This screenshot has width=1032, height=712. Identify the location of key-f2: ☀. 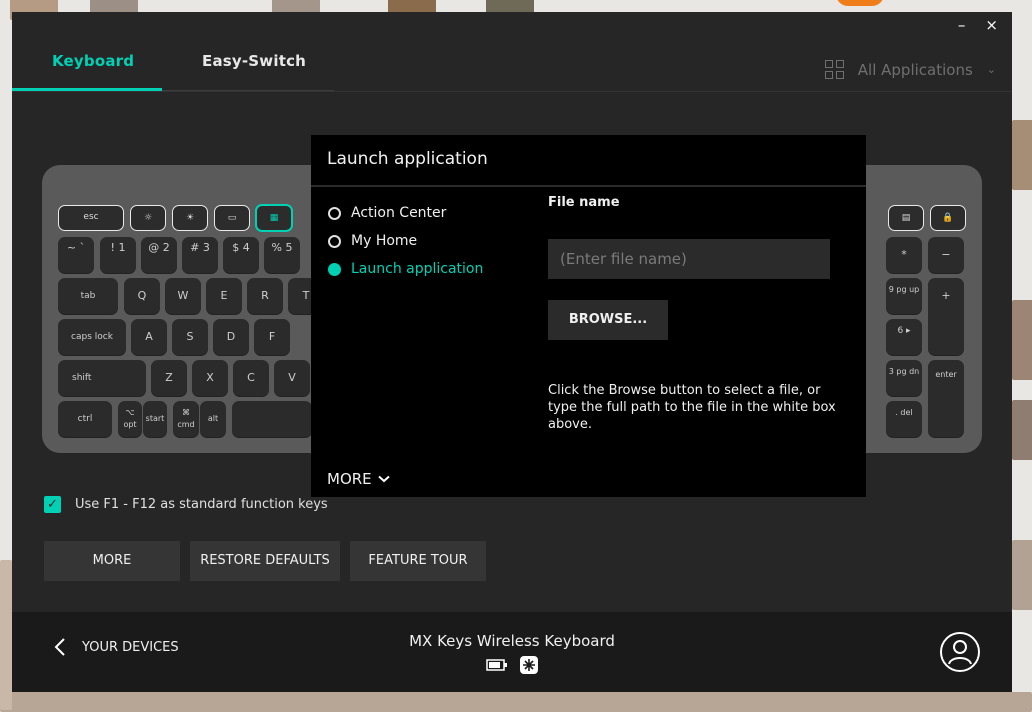
(190, 218).